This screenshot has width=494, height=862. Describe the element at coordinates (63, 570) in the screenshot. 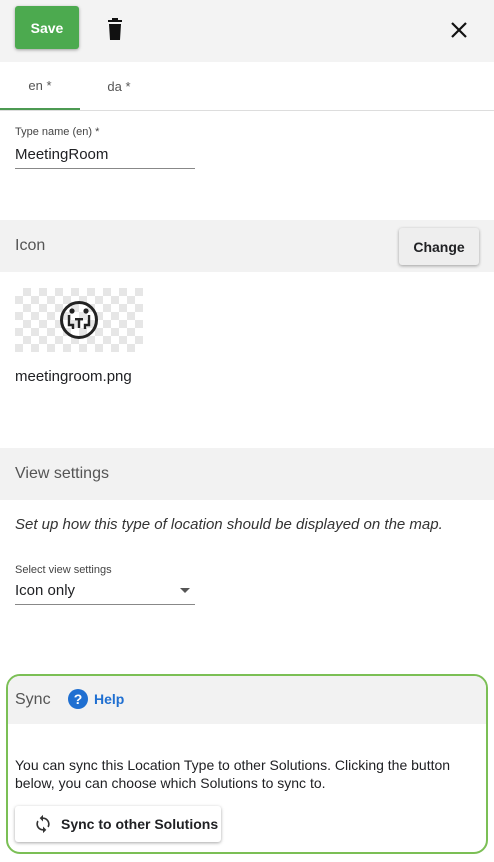

I see `view-settings-select-label: Select view settings` at that location.